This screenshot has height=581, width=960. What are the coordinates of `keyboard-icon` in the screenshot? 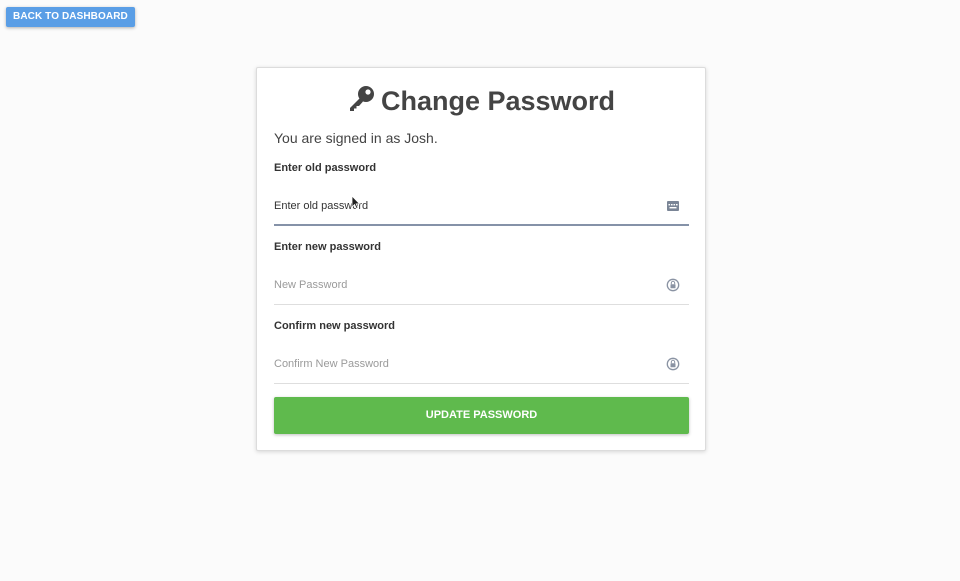 It's located at (673, 206).